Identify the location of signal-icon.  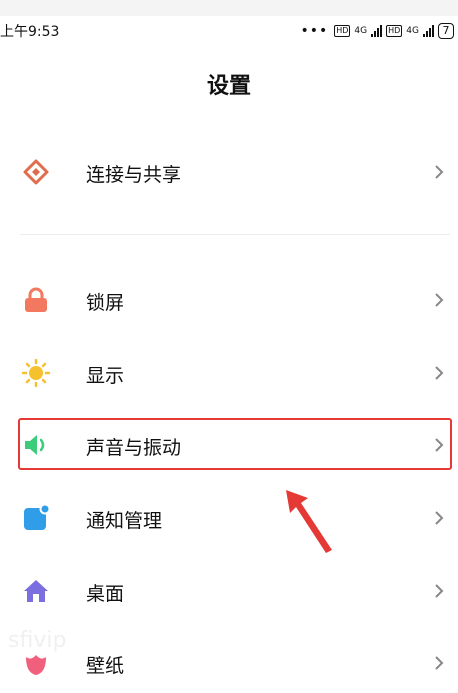
(377, 31).